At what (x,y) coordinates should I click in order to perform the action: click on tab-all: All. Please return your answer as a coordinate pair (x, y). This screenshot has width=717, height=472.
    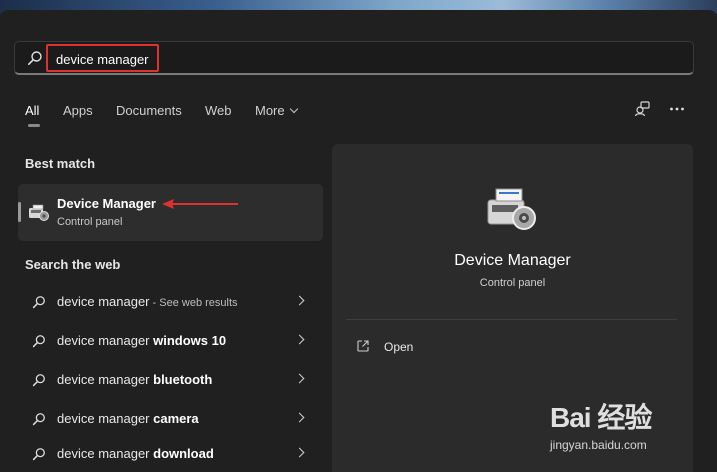
    Looking at the image, I should click on (32, 110).